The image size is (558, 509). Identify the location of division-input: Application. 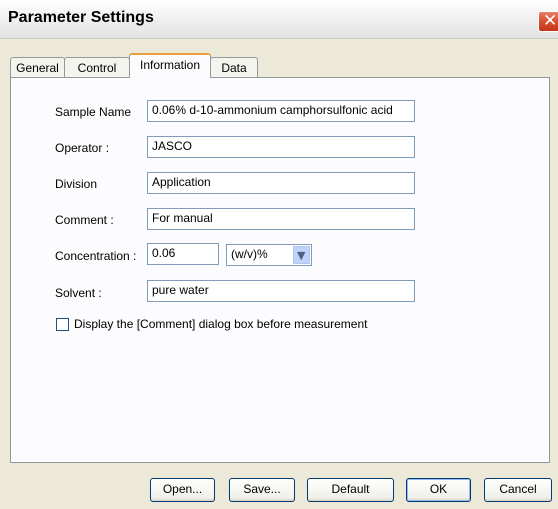
(281, 183).